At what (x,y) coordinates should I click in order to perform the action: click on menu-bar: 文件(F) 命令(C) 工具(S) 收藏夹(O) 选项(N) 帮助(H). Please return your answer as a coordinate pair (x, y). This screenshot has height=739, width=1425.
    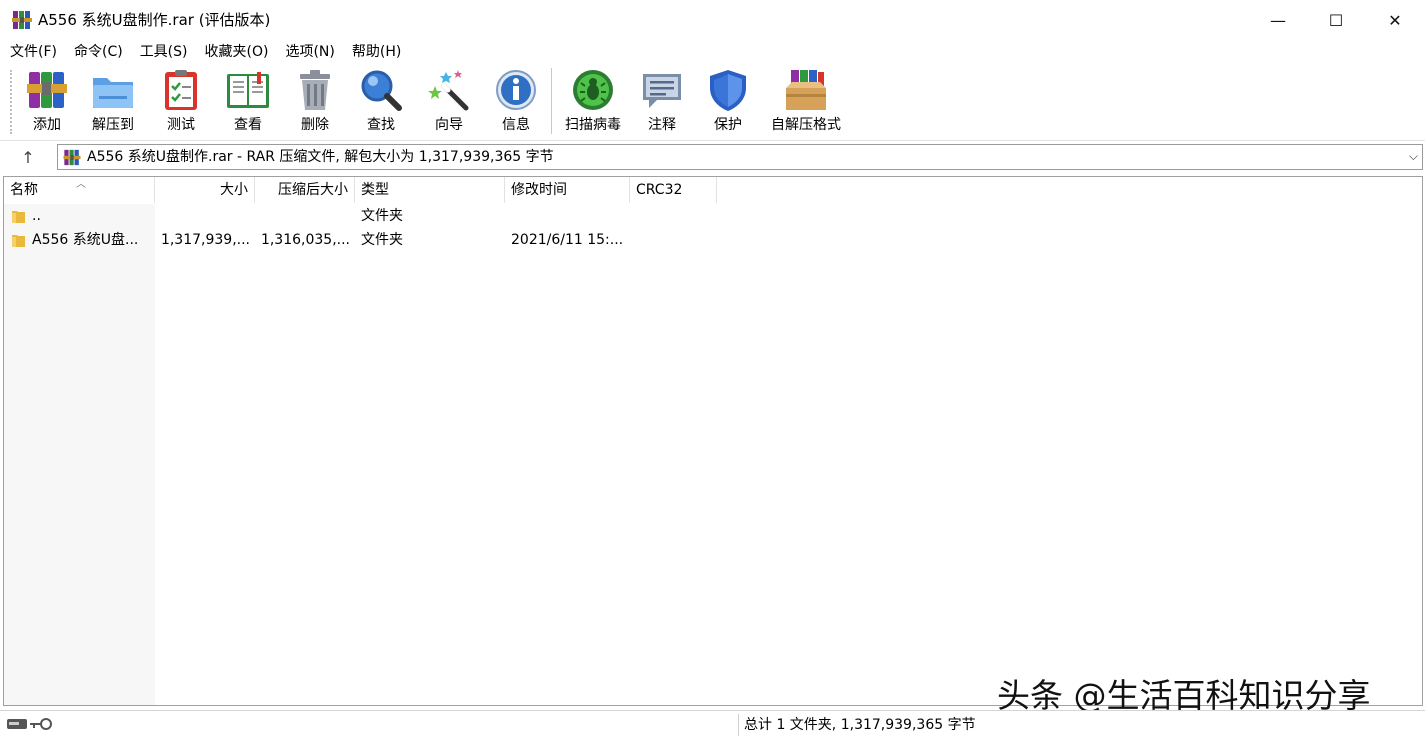
    Looking at the image, I should click on (712, 52).